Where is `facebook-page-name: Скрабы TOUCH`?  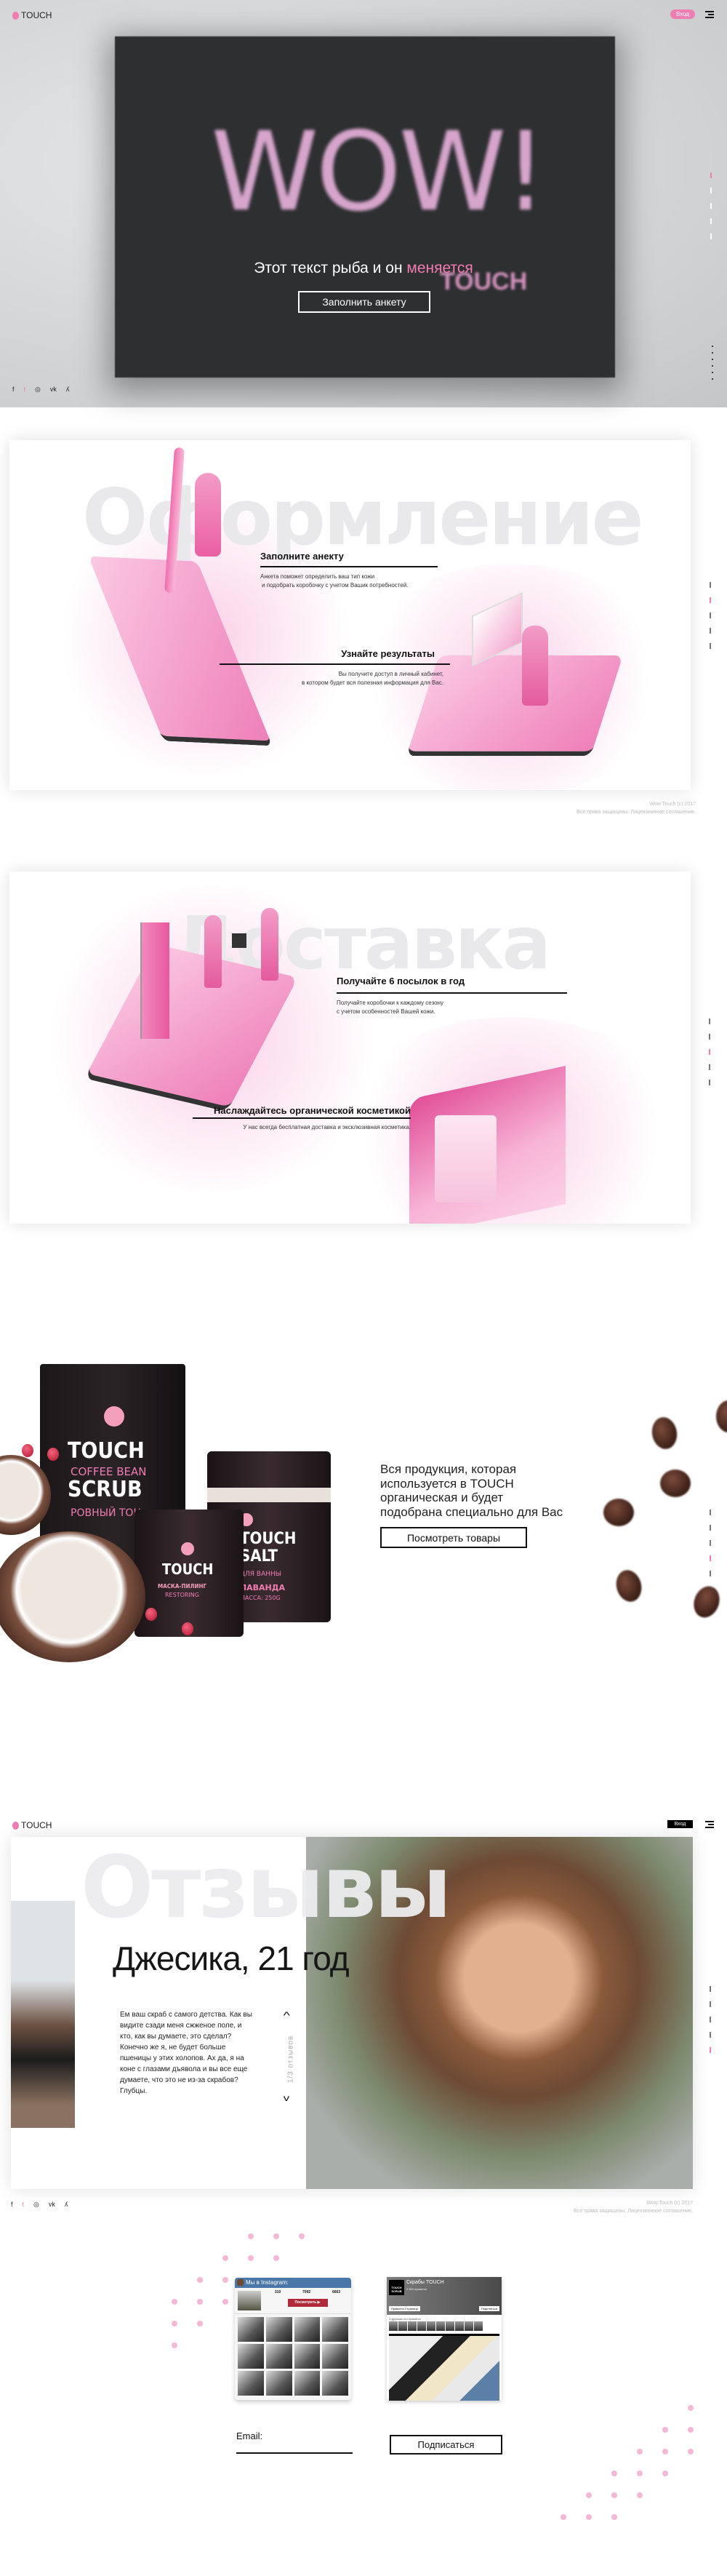
facebook-page-name: Скрабы TOUCH is located at coordinates (425, 2282).